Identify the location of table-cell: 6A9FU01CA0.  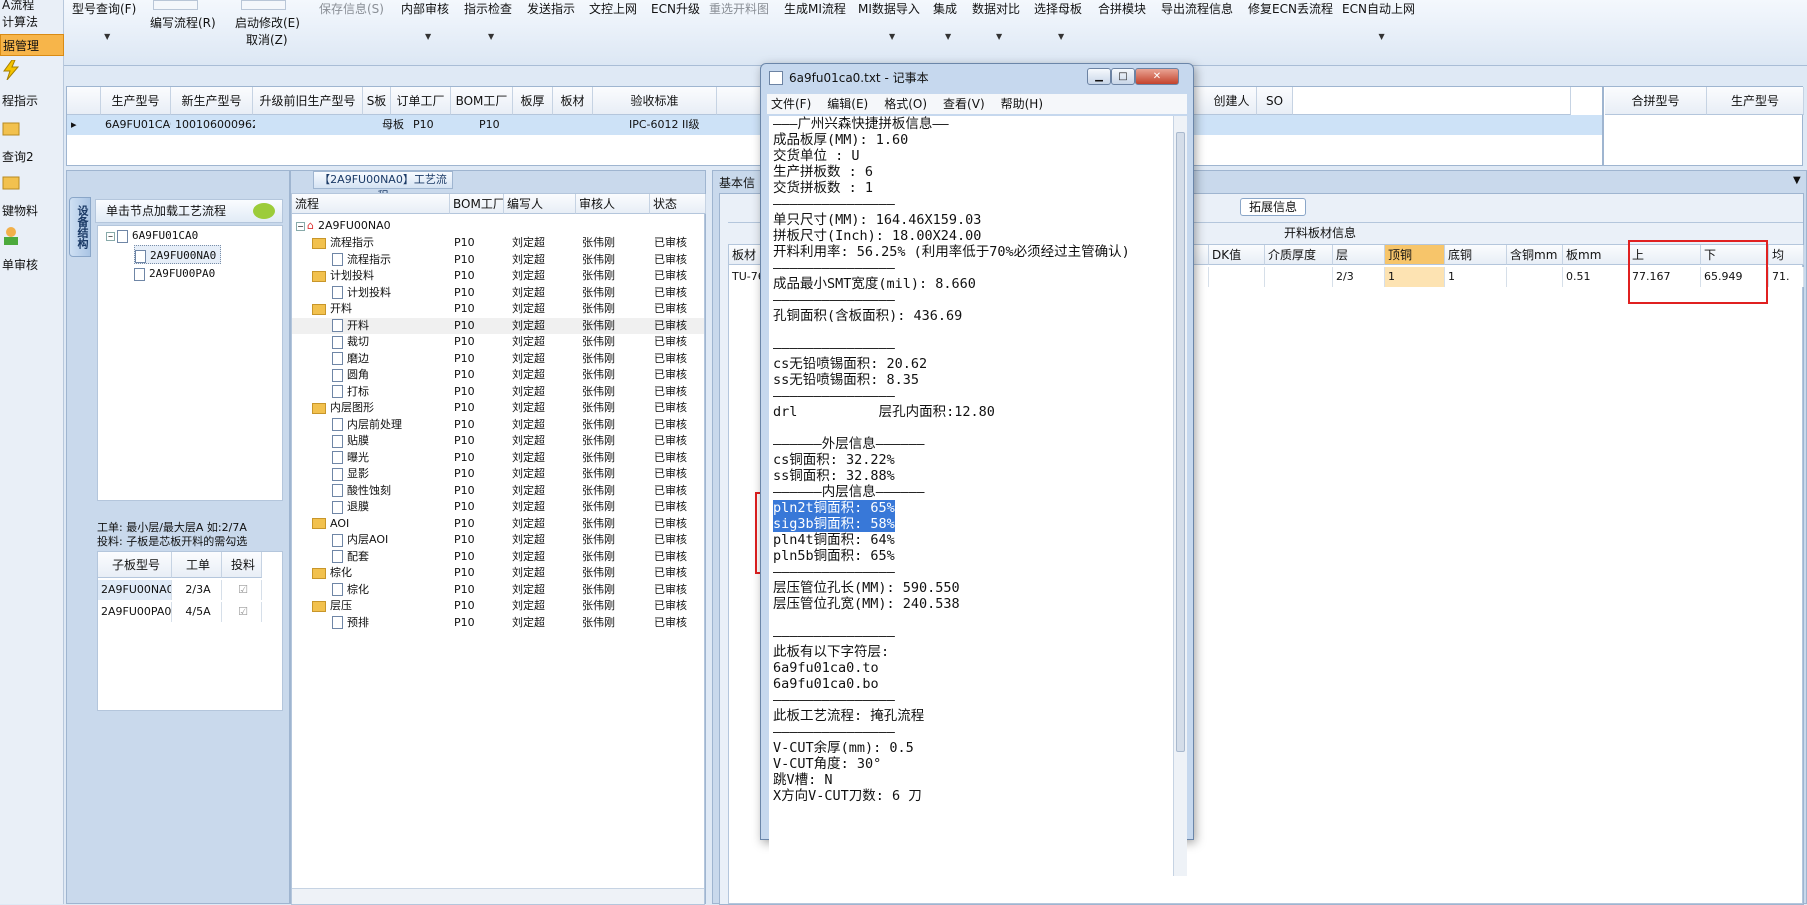
(138, 125).